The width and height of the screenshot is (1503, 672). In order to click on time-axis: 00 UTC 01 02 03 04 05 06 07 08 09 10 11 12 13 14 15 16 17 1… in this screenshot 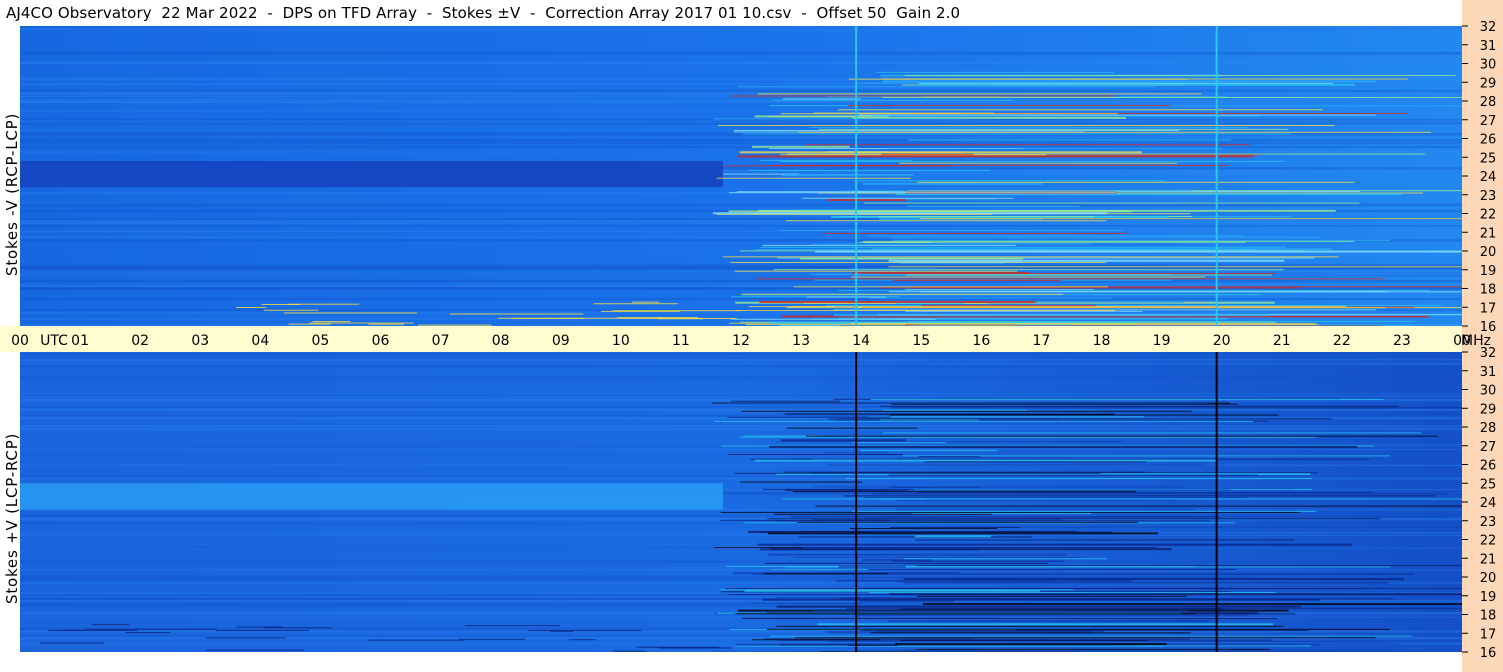, I will do `click(745, 339)`.